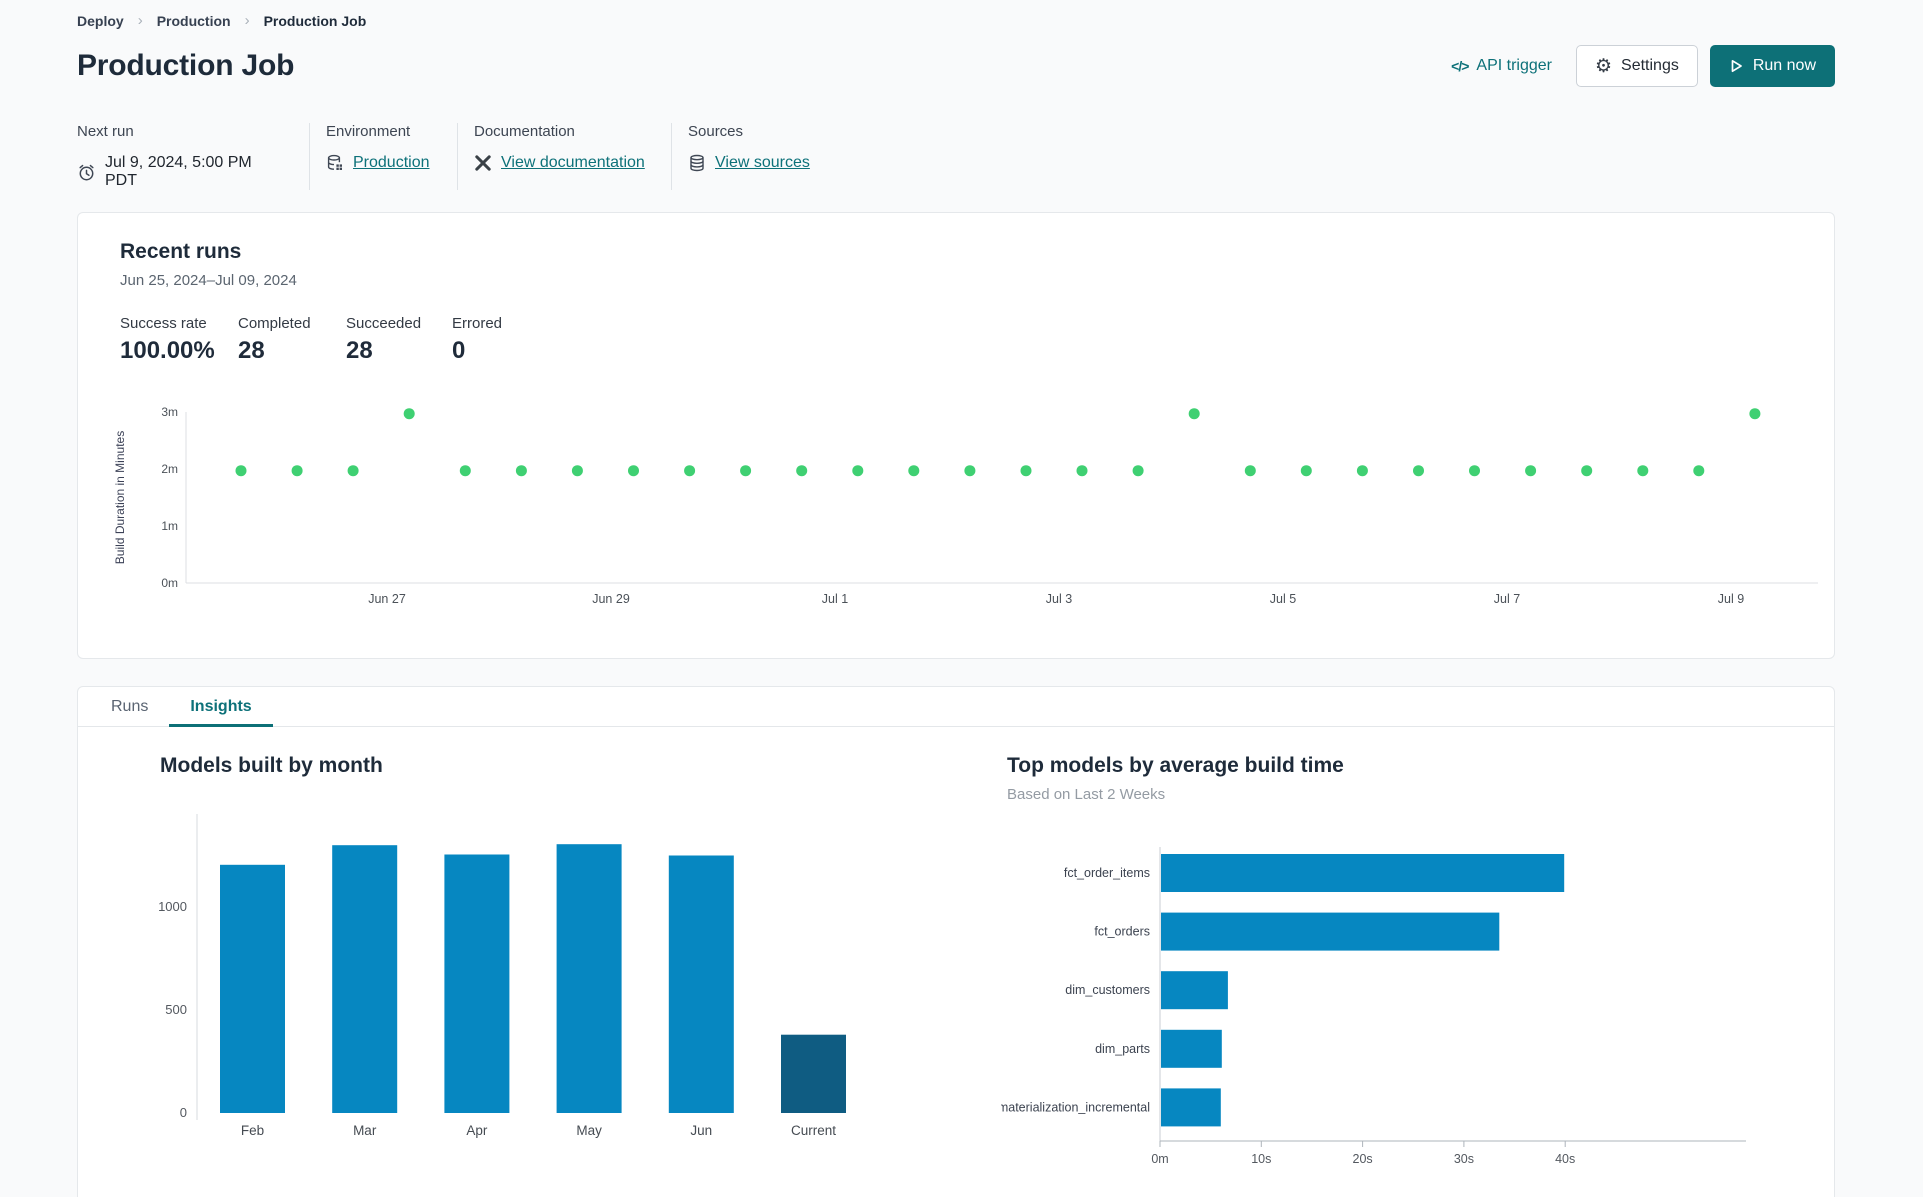  I want to click on svg-text: Jul 1, so click(835, 599).